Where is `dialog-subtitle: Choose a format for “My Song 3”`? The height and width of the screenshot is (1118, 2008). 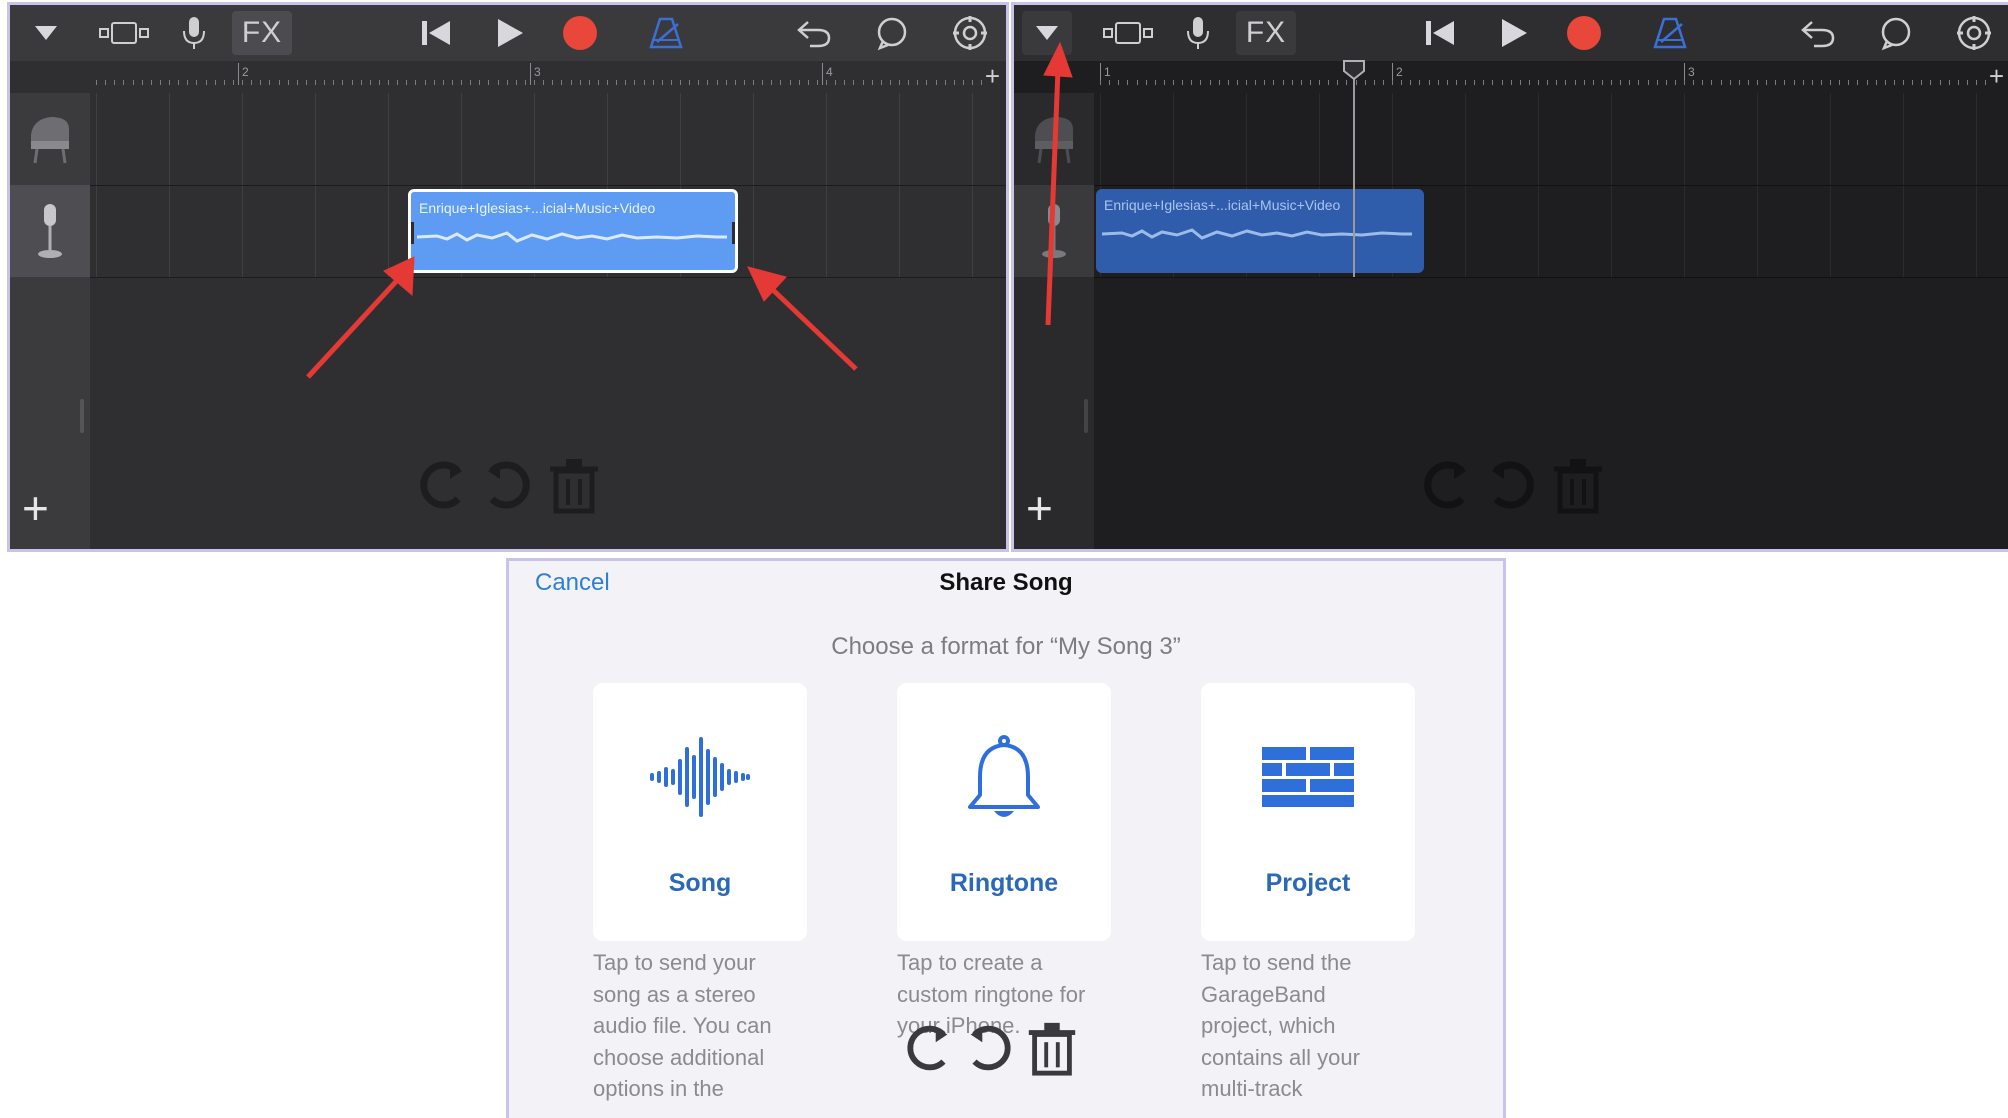 dialog-subtitle: Choose a format for “My Song 3” is located at coordinates (1006, 646).